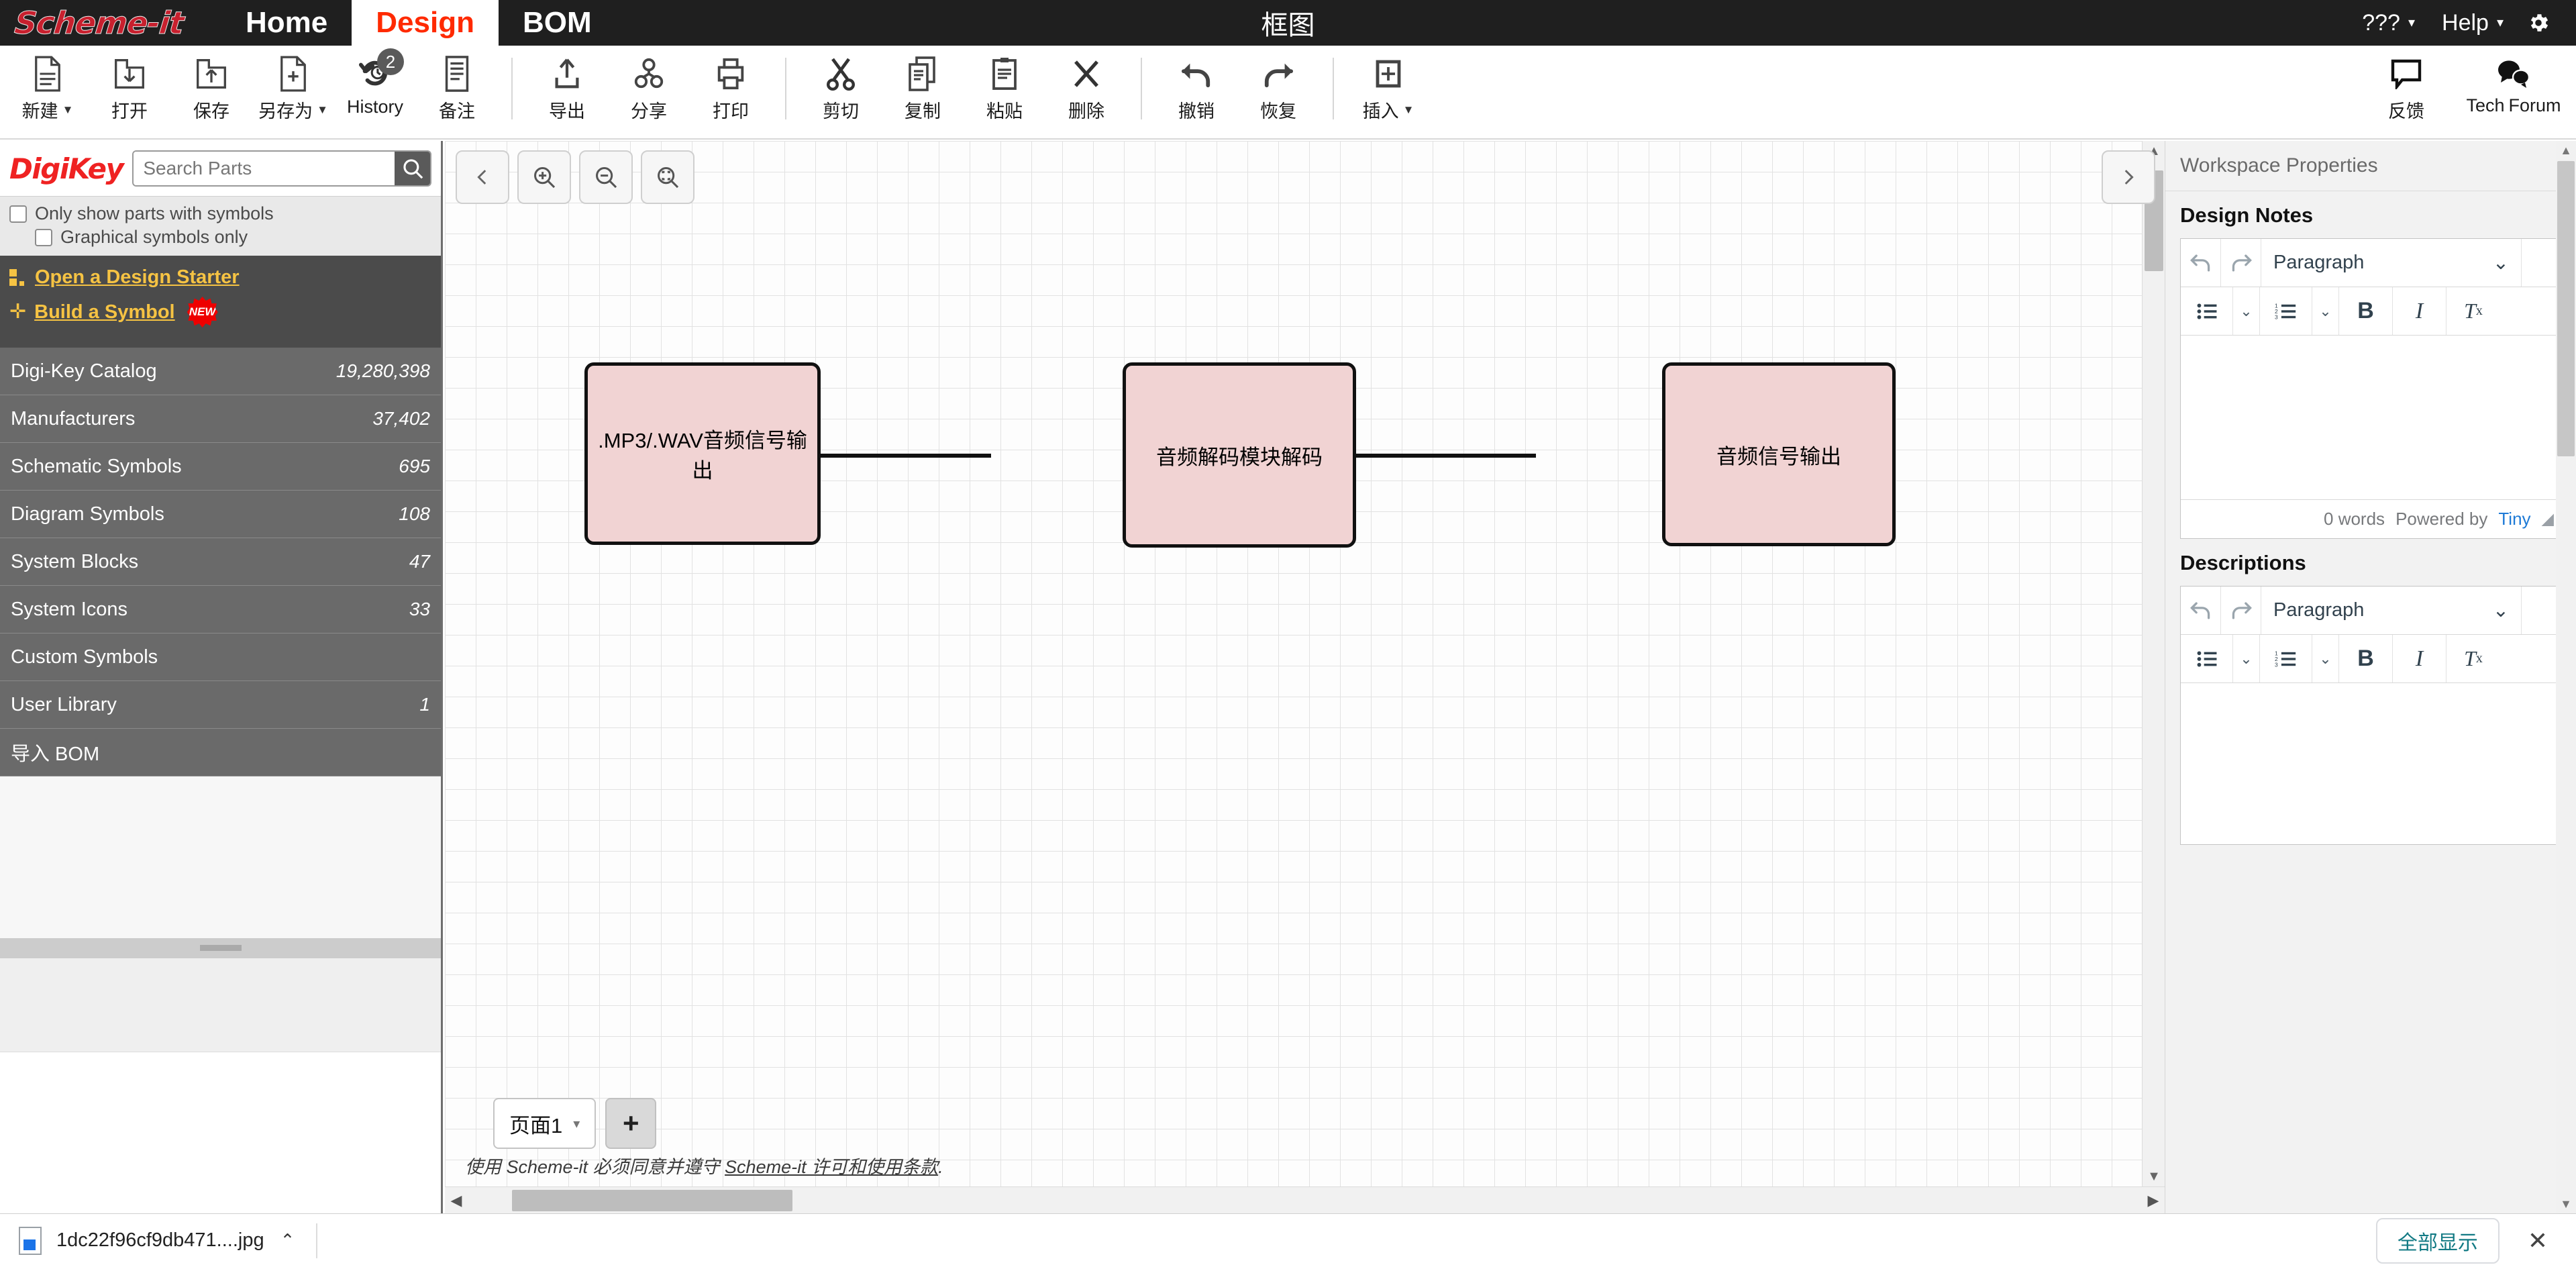  I want to click on toolbar-tech-forum: Tech Forum, so click(2513, 90).